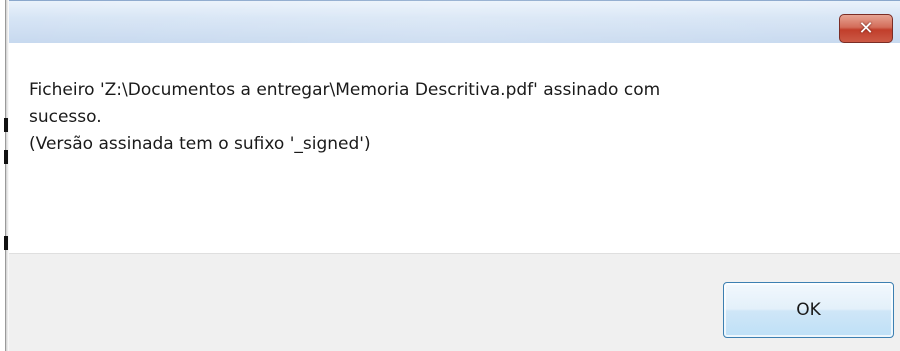 Image resolution: width=900 pixels, height=351 pixels. Describe the element at coordinates (454, 21) in the screenshot. I see `title-bar-gloss` at that location.